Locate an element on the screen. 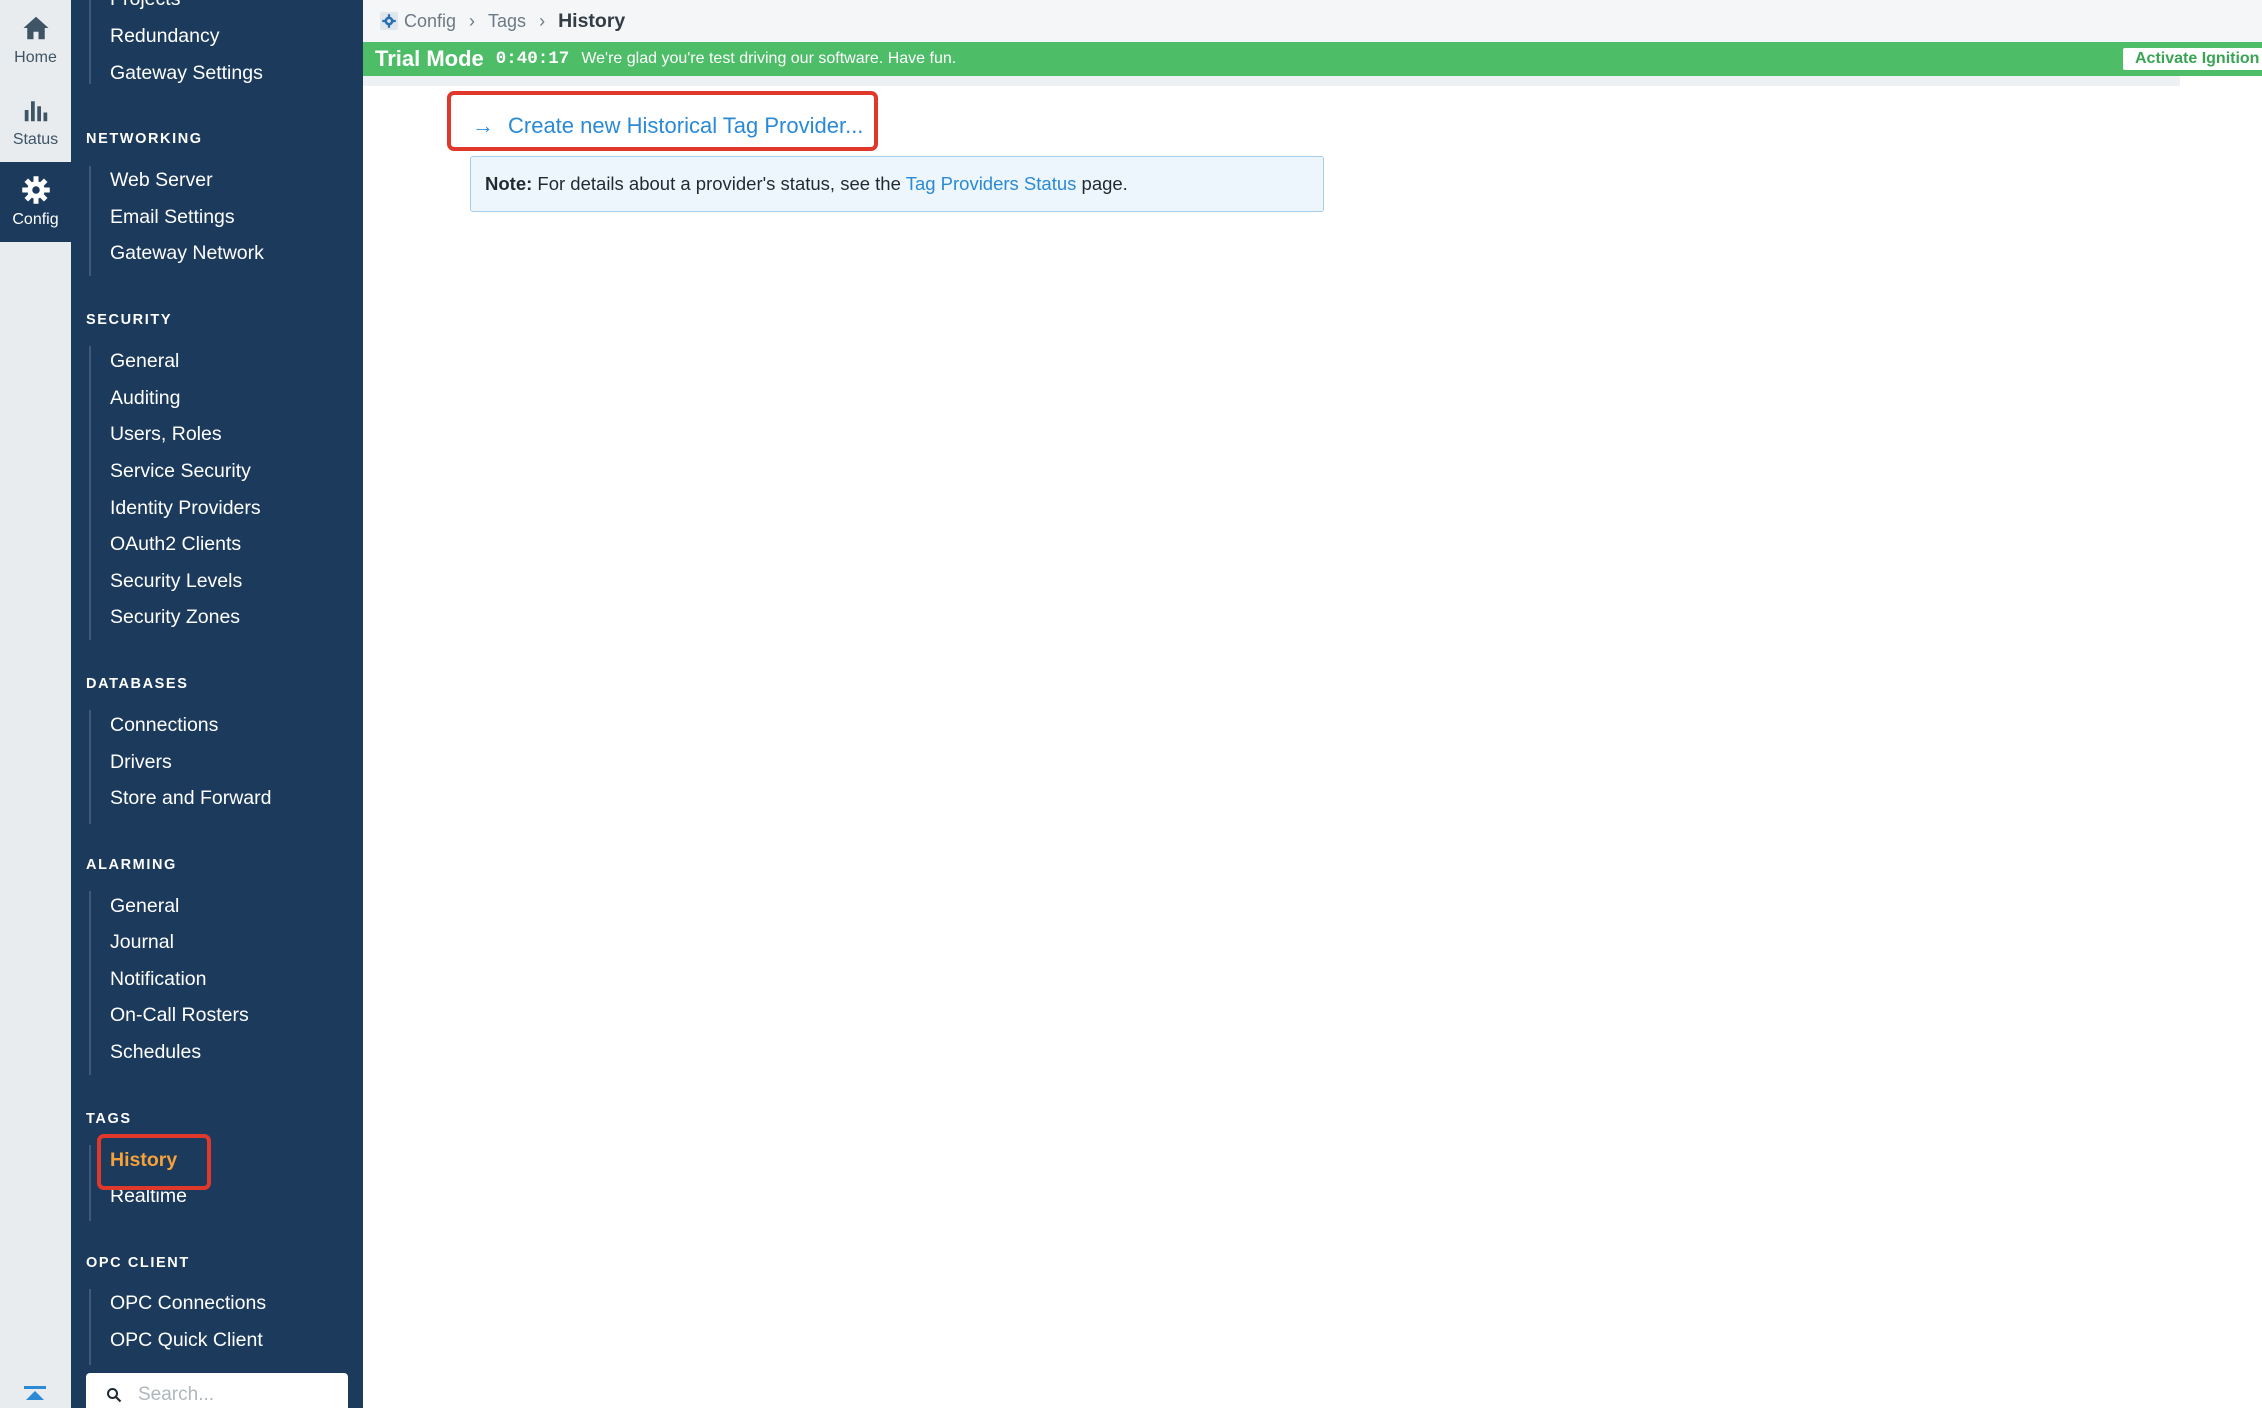 The width and height of the screenshot is (2262, 1408). nav-search-box is located at coordinates (217, 1390).